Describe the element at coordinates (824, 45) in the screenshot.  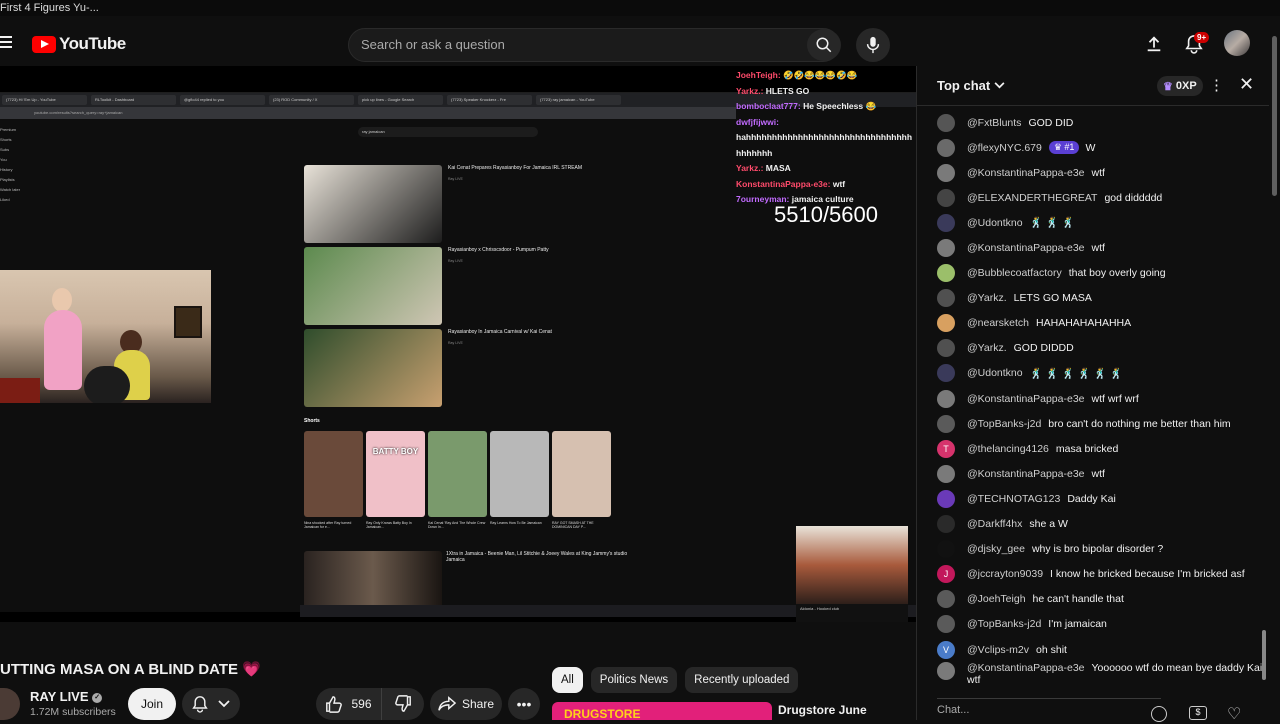
I see `search-icon` at that location.